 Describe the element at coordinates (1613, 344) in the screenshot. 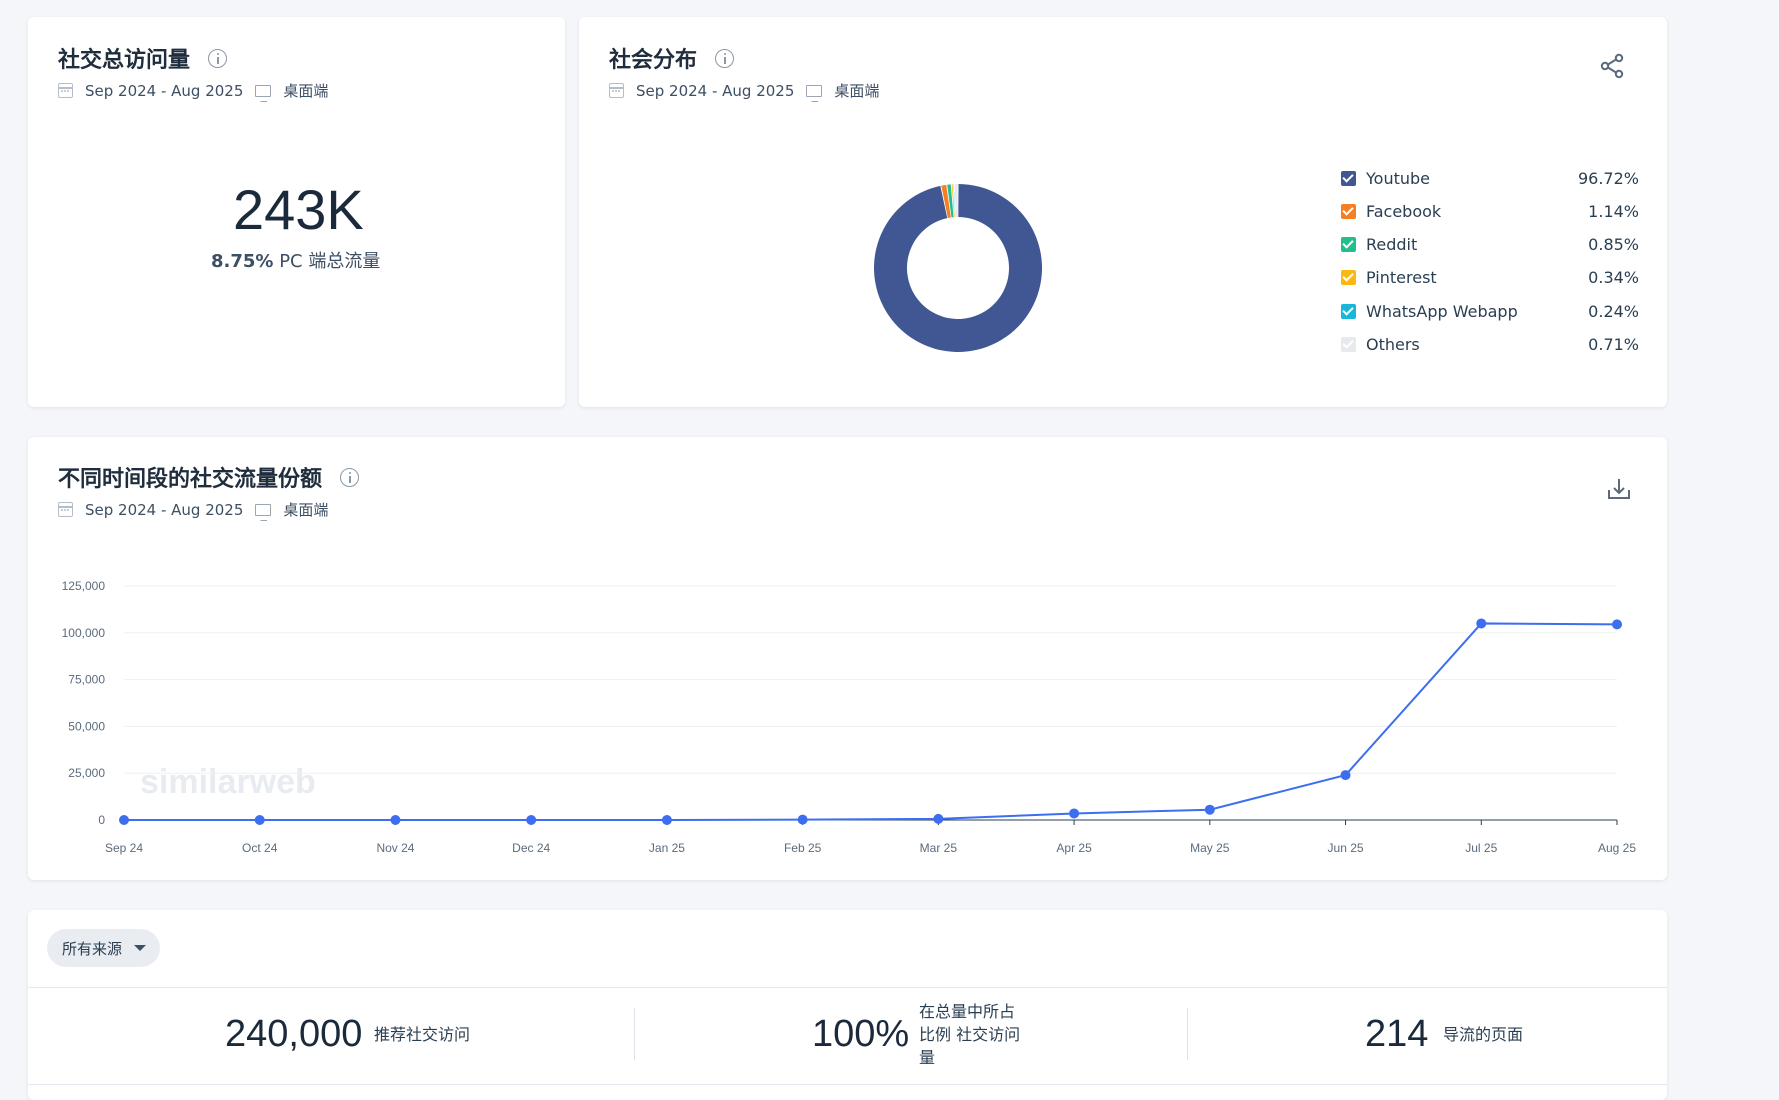

I see `legend-value: 0.71%` at that location.